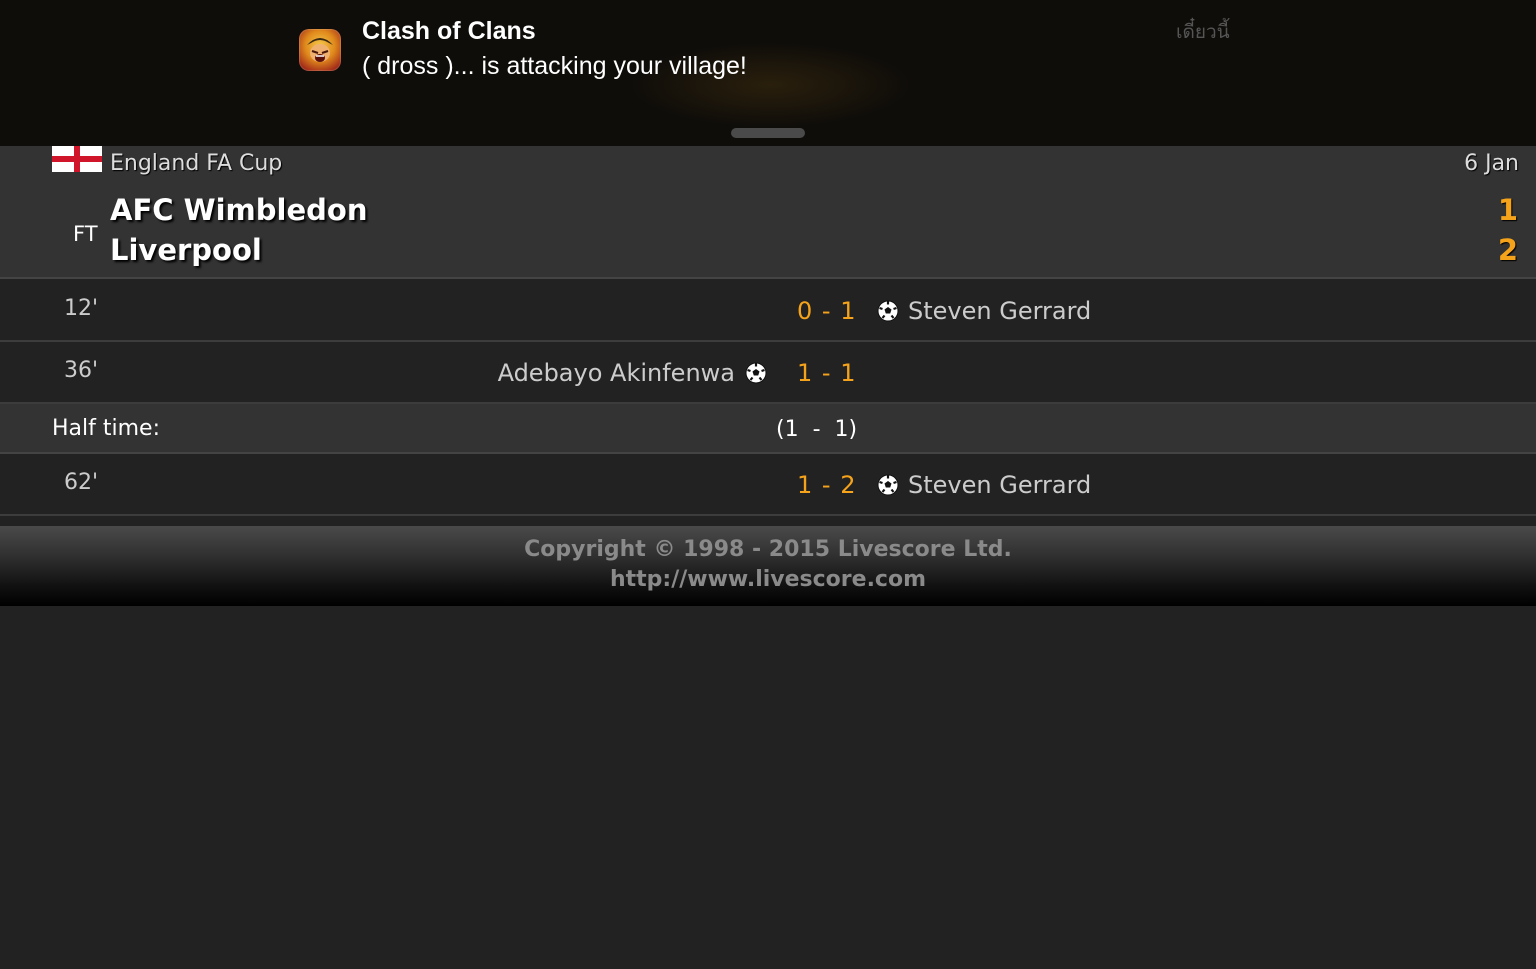  I want to click on notification-grabber-handle, so click(768, 133).